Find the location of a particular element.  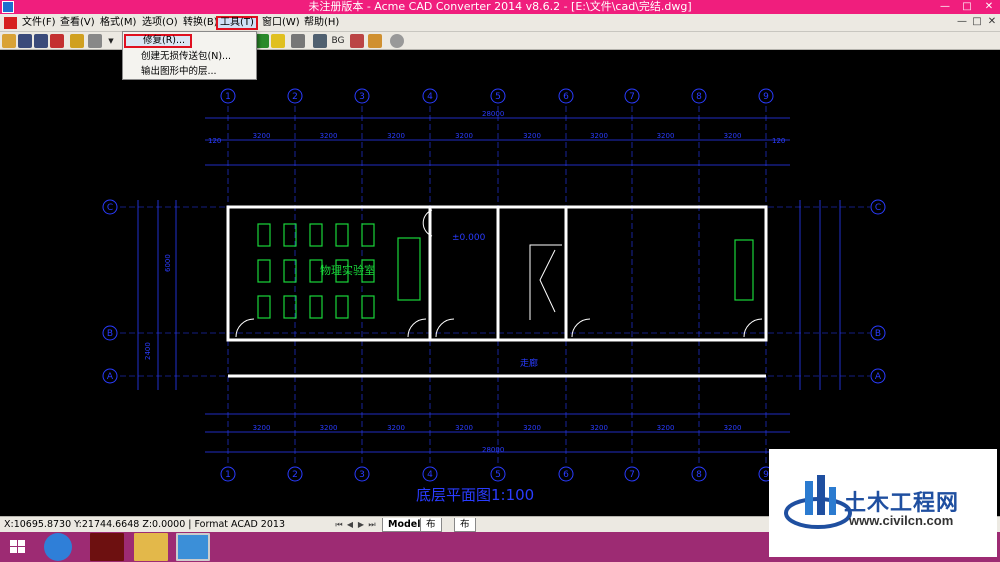

mdi-restore-icon: □ is located at coordinates (977, 22).